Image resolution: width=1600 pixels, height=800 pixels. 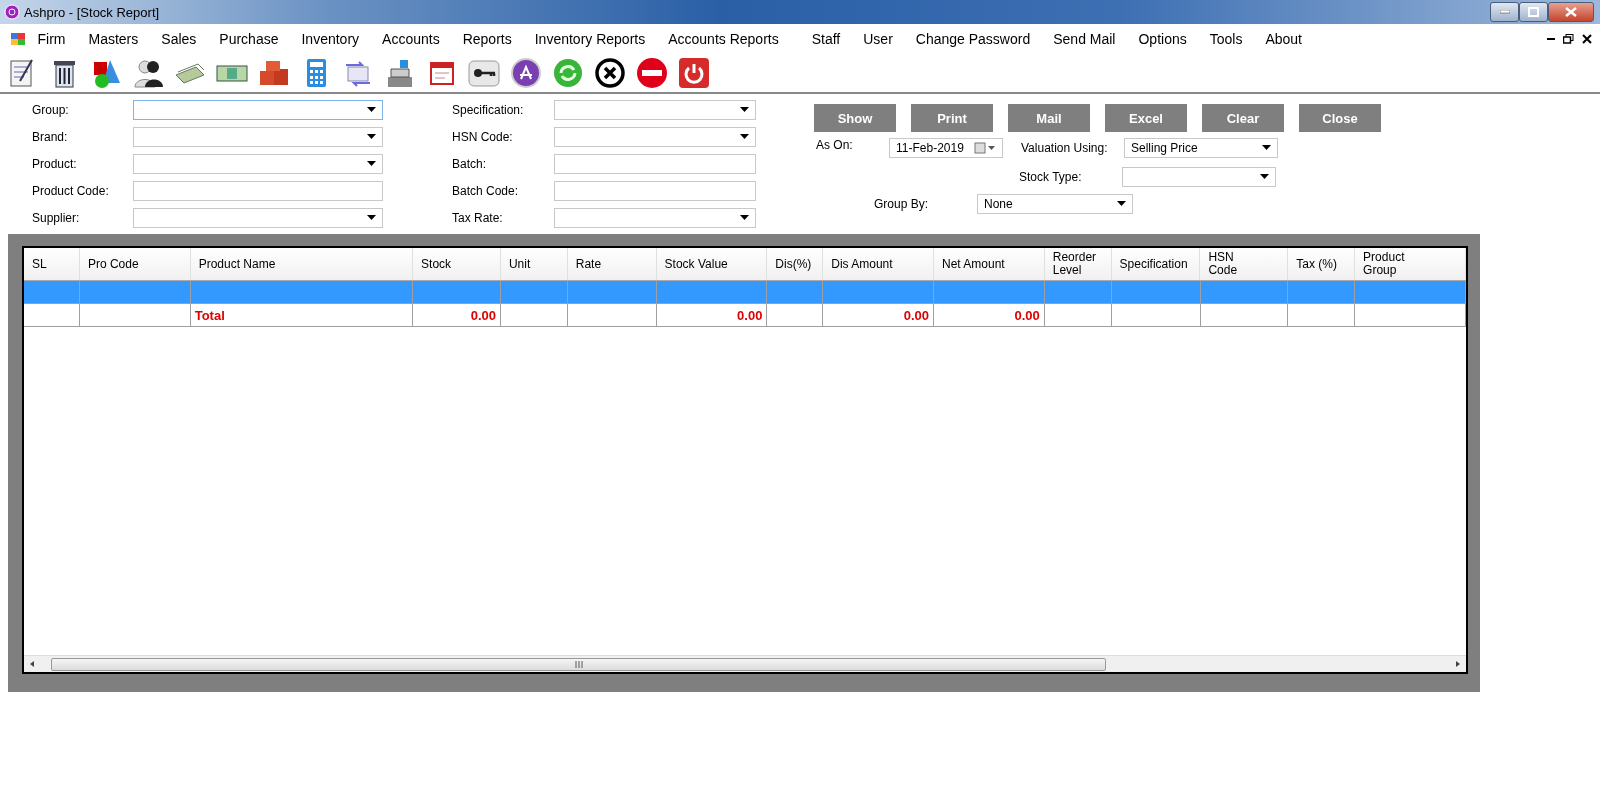 I want to click on date-value: 11-Feb-2019, so click(x=930, y=147).